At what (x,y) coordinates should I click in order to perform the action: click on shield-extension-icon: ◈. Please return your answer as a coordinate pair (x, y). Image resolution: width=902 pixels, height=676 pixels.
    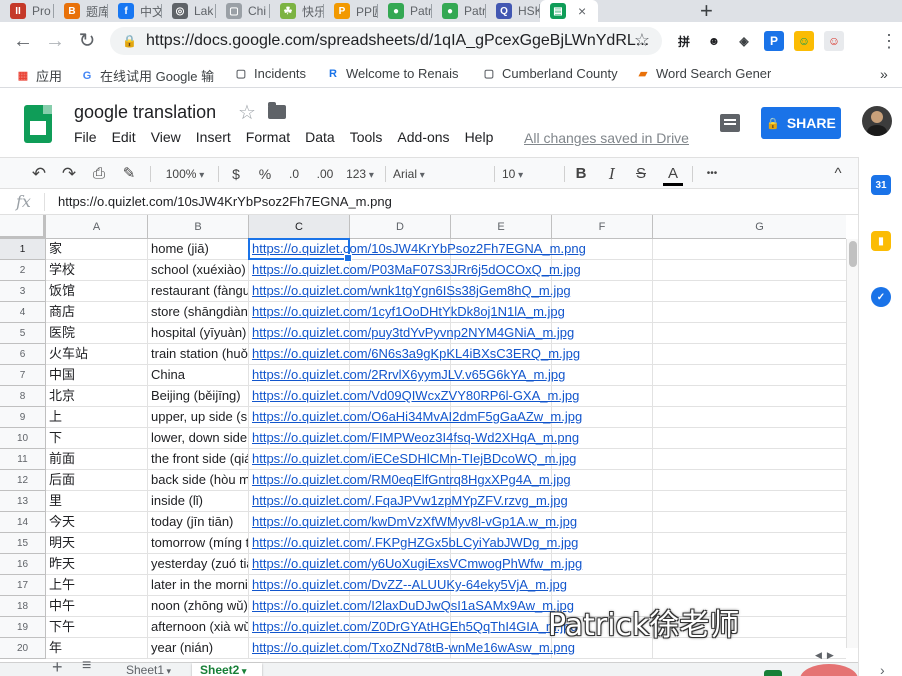
    Looking at the image, I should click on (744, 41).